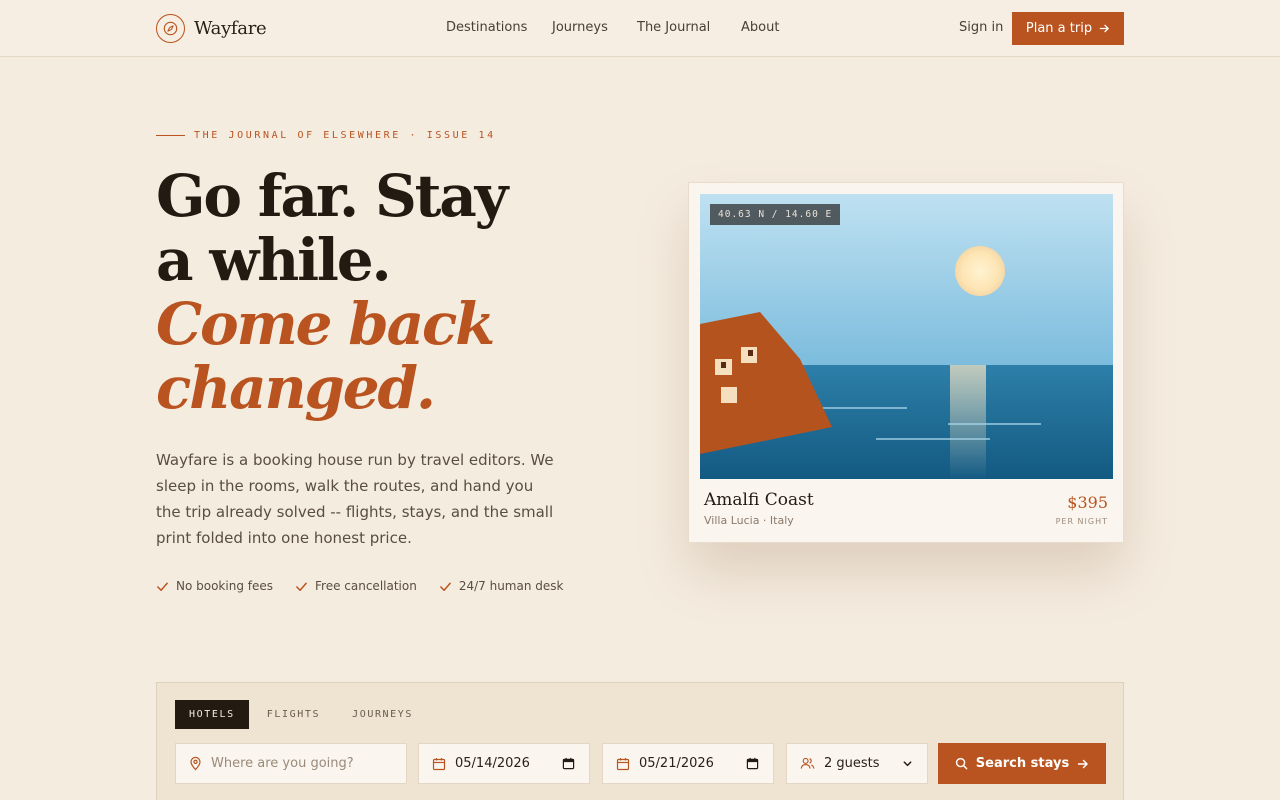  What do you see at coordinates (325, 324) in the screenshot?
I see `headline-accent-1: Come back` at bounding box center [325, 324].